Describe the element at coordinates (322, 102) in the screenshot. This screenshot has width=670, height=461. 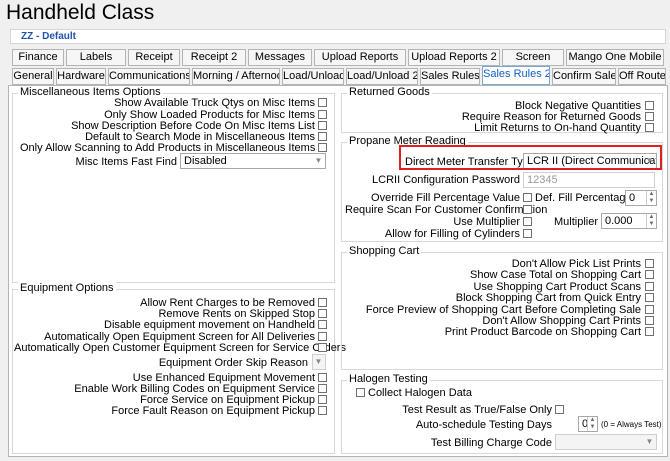
I see `show-truck-qtys-checkbox` at that location.